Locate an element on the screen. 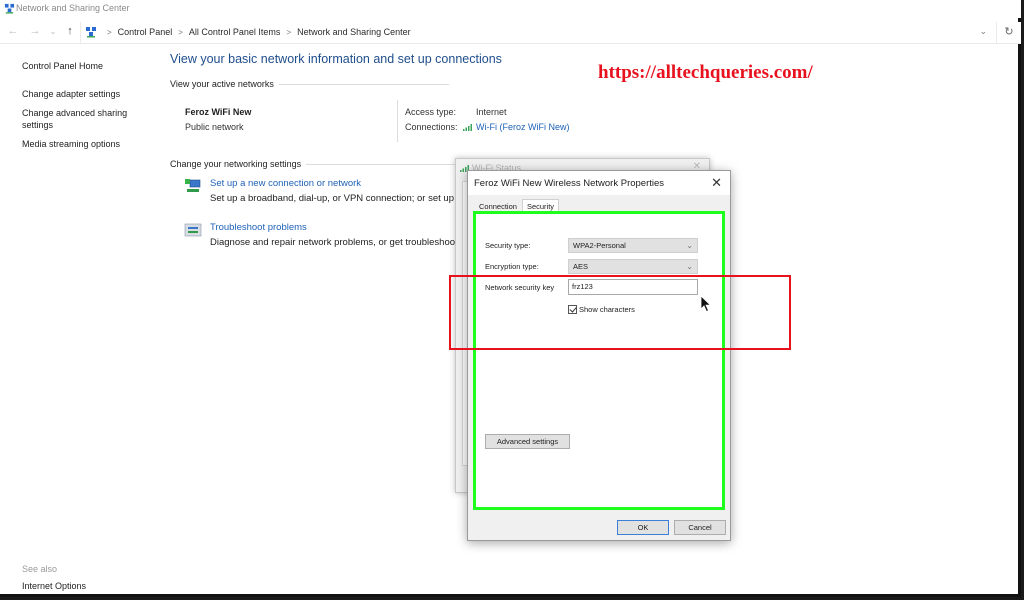 The width and height of the screenshot is (1024, 600). sidebar-item-adapter-settings: Change adapter settings is located at coordinates (92, 94).